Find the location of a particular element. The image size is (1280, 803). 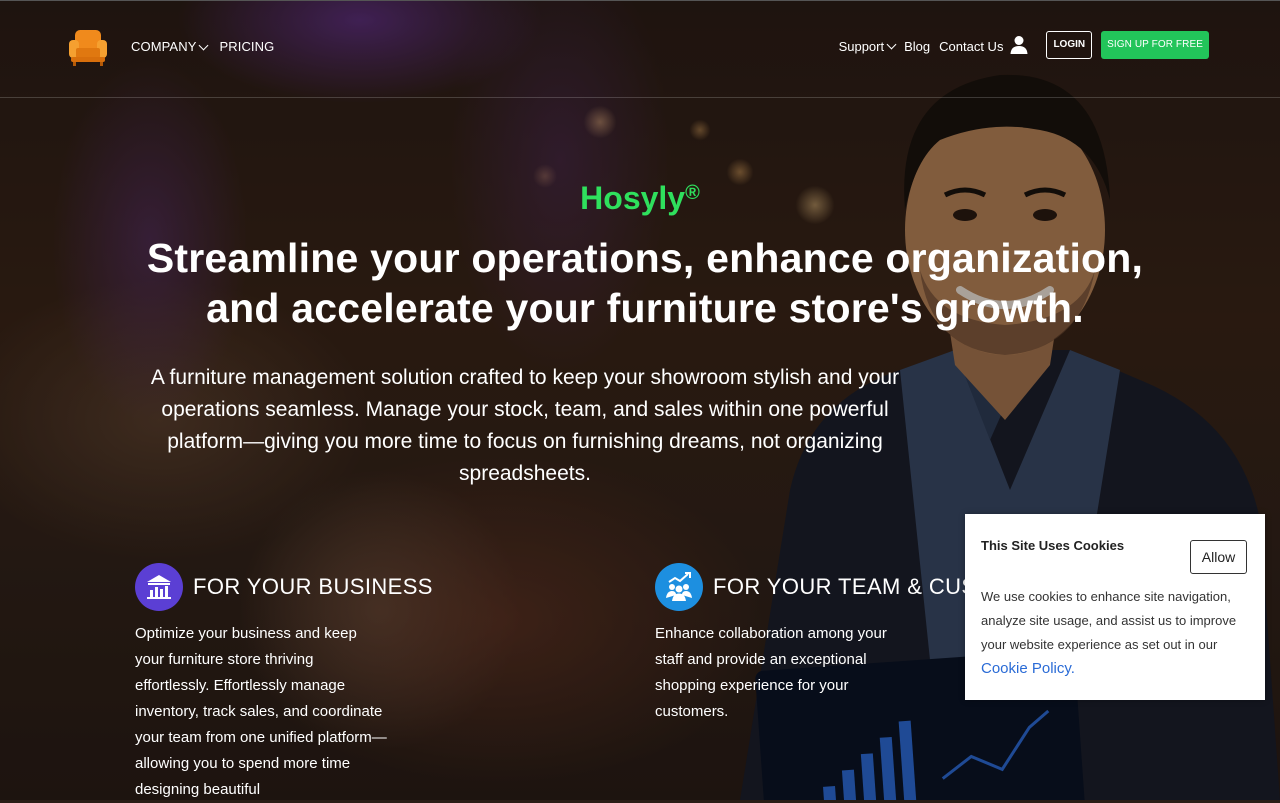

nav-support-label: Support is located at coordinates (861, 46).